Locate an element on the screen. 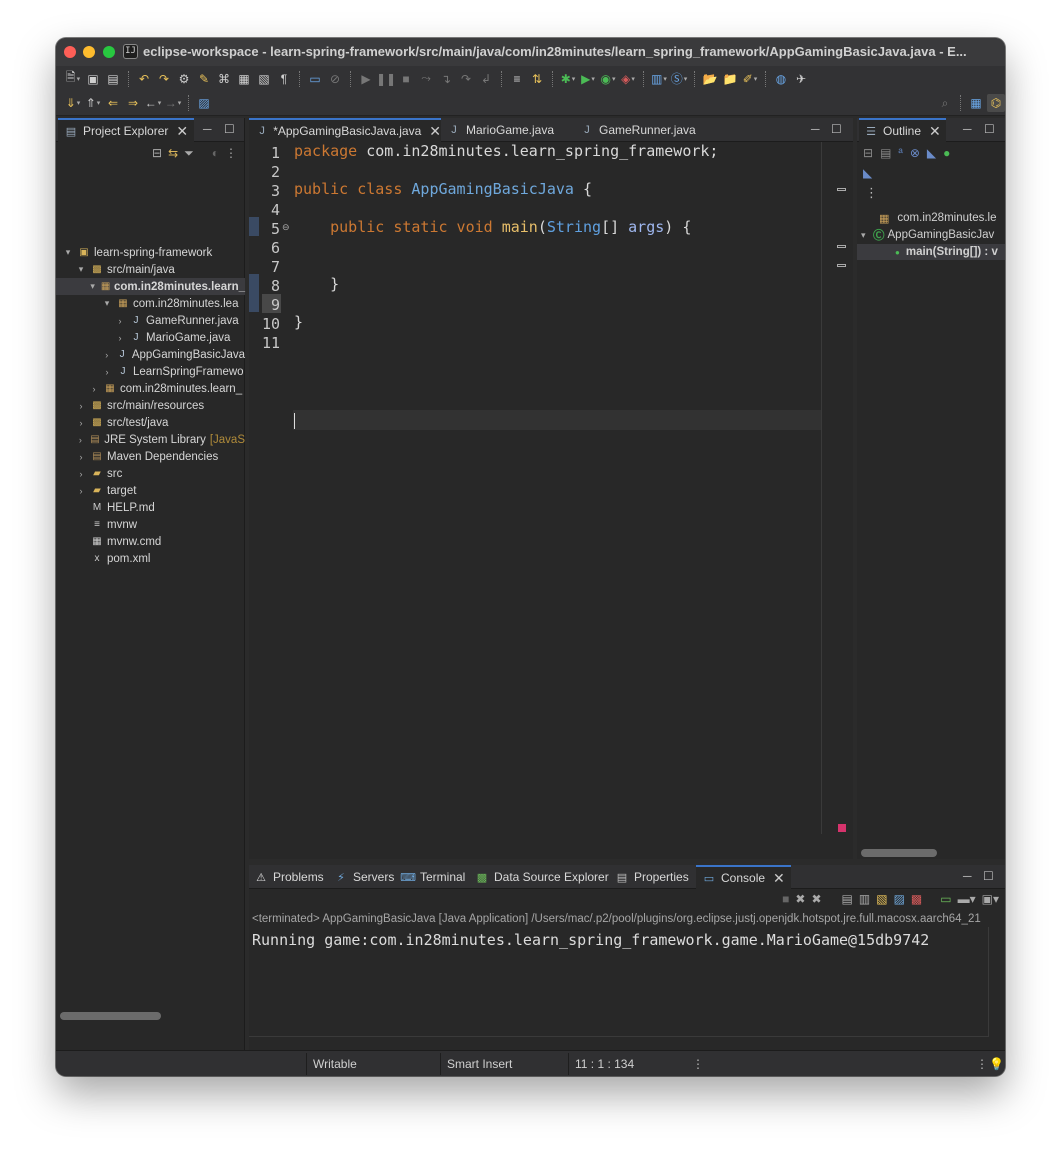 This screenshot has height=1151, width=1061. tree-item: ▾ ▩ src/main/java is located at coordinates (150, 269).